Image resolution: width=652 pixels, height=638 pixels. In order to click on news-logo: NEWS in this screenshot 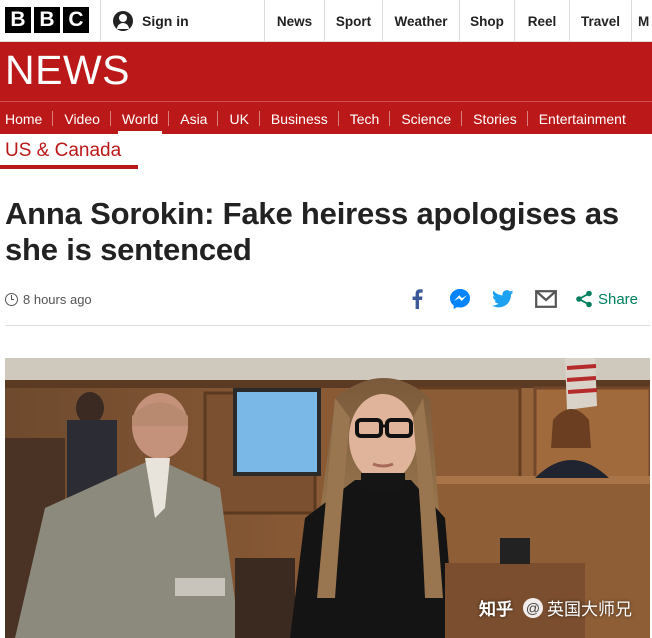, I will do `click(67, 70)`.